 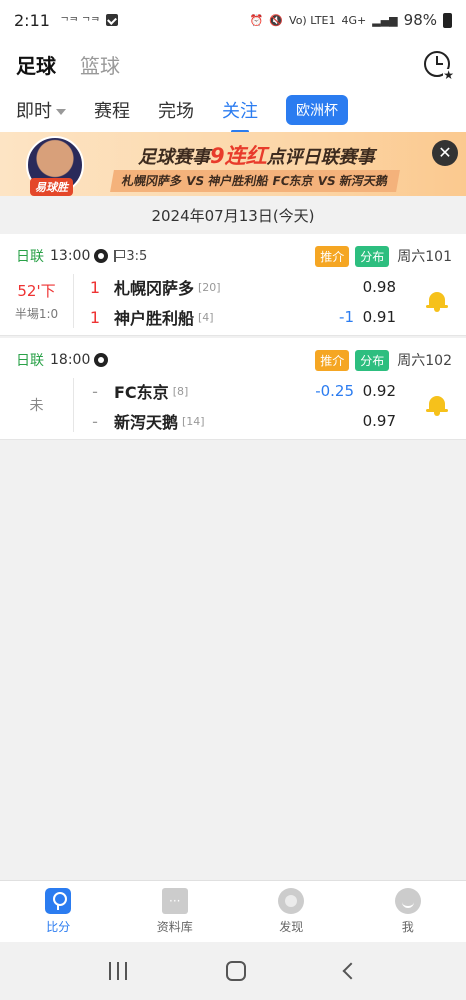 What do you see at coordinates (379, 421) in the screenshot?
I see `away-odds: 0.97` at bounding box center [379, 421].